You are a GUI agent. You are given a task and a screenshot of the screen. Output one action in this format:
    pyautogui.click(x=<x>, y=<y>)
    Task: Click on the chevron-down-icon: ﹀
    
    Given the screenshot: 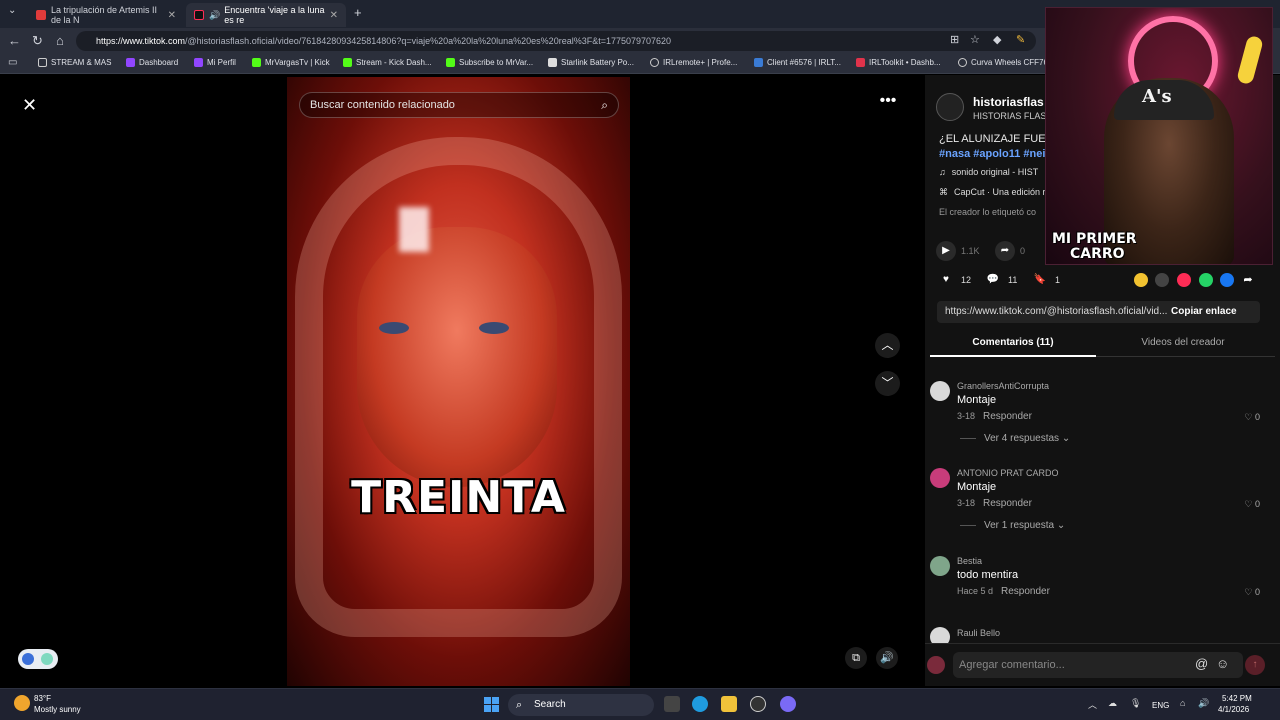 What is the action you would take?
    pyautogui.click(x=887, y=383)
    